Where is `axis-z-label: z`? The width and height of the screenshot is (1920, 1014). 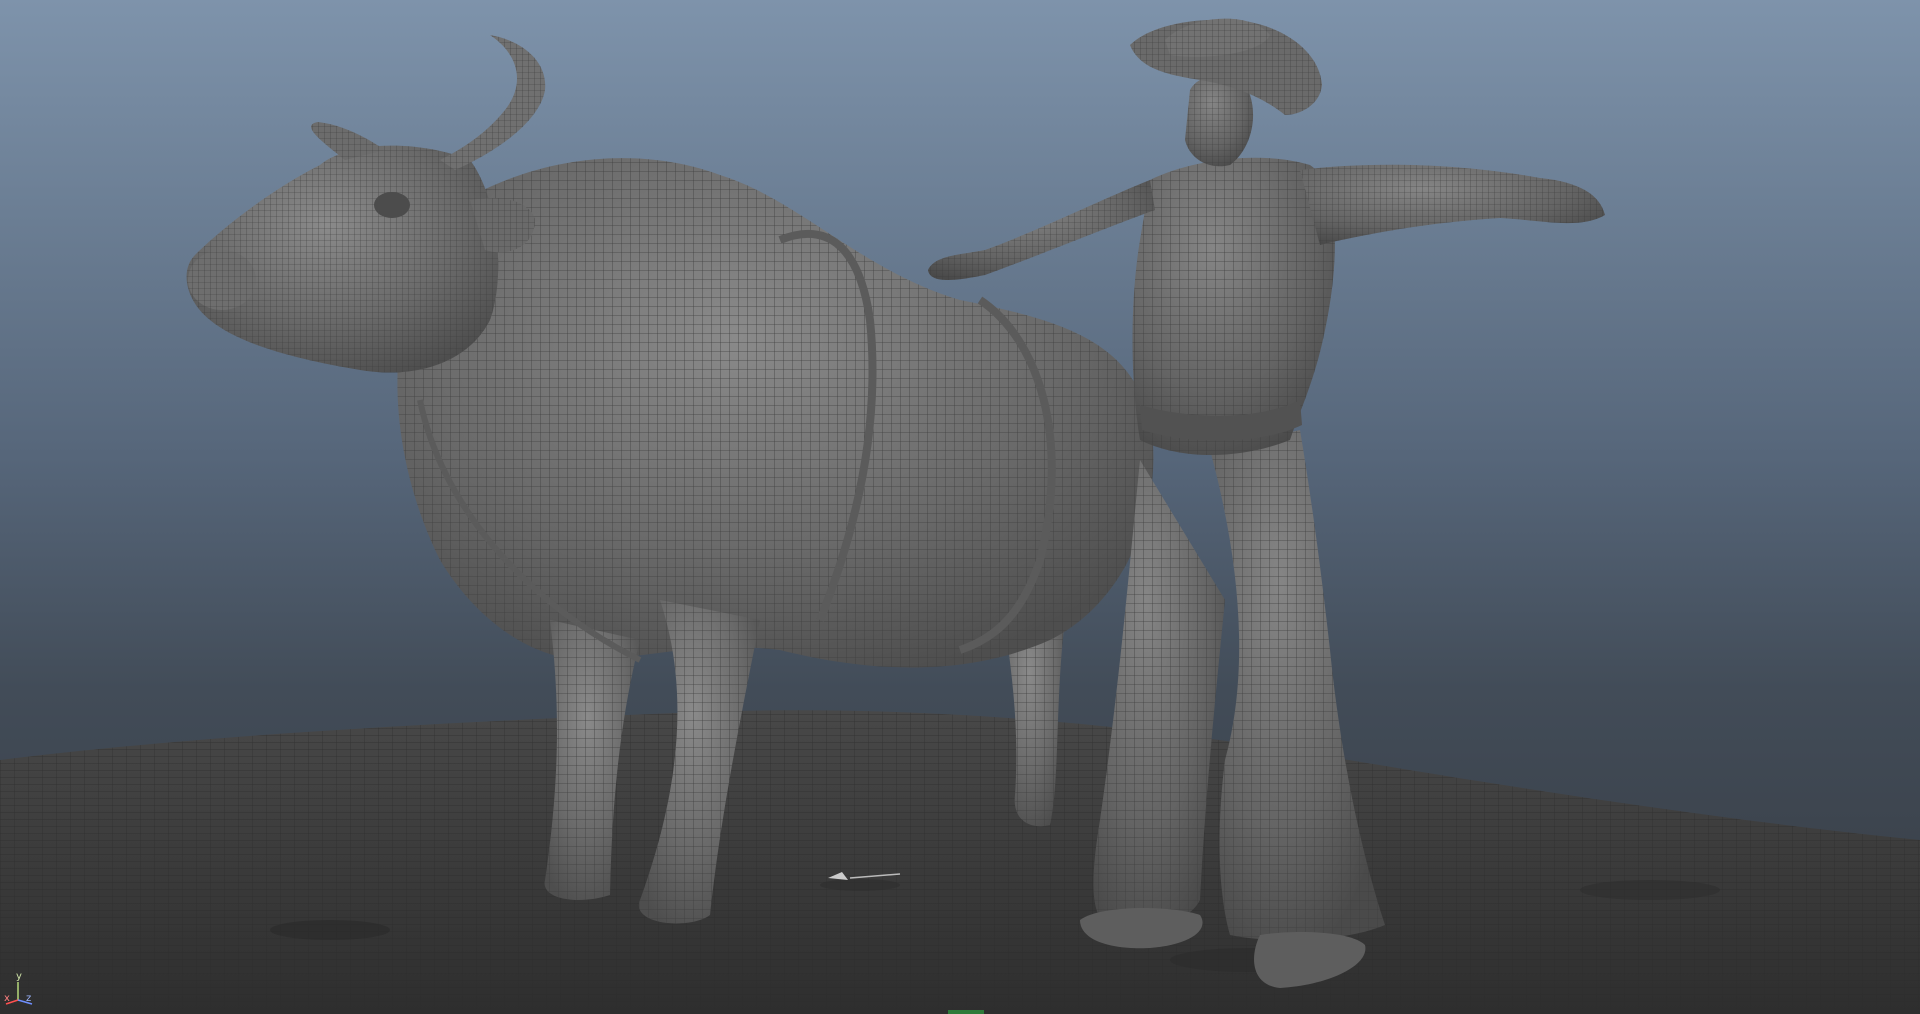 axis-z-label: z is located at coordinates (29, 998).